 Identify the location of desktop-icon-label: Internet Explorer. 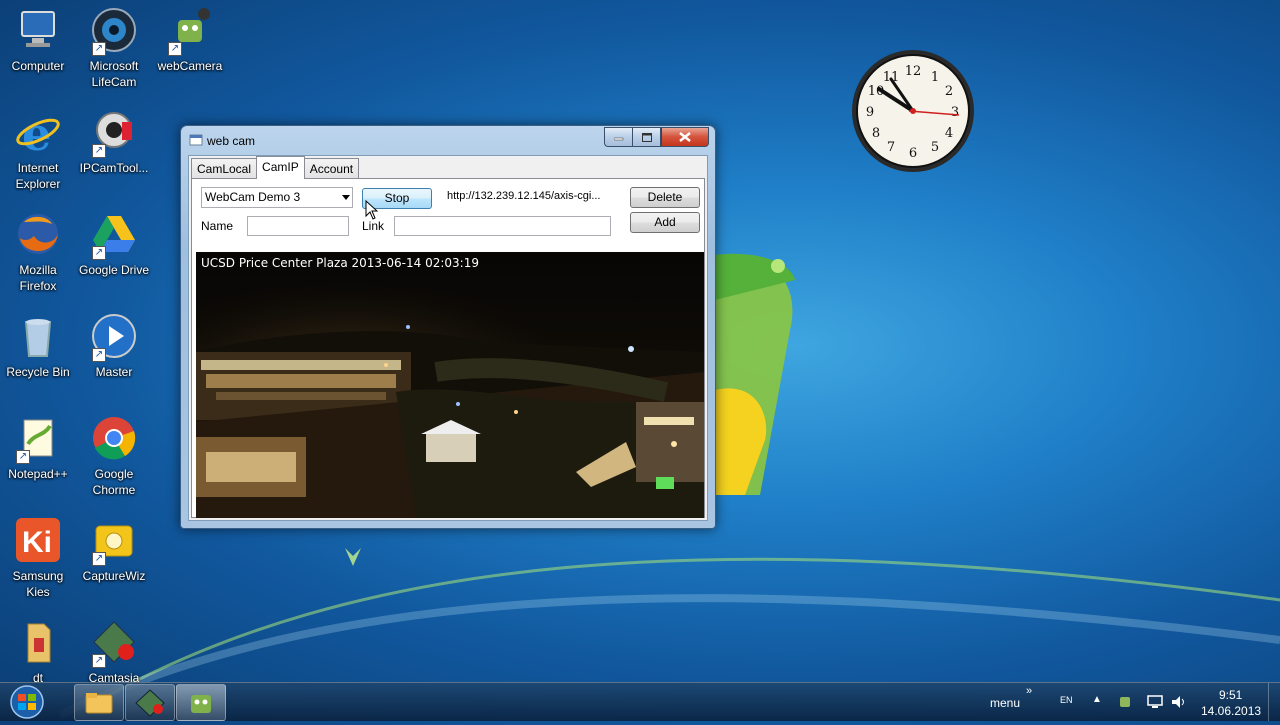
(38, 176).